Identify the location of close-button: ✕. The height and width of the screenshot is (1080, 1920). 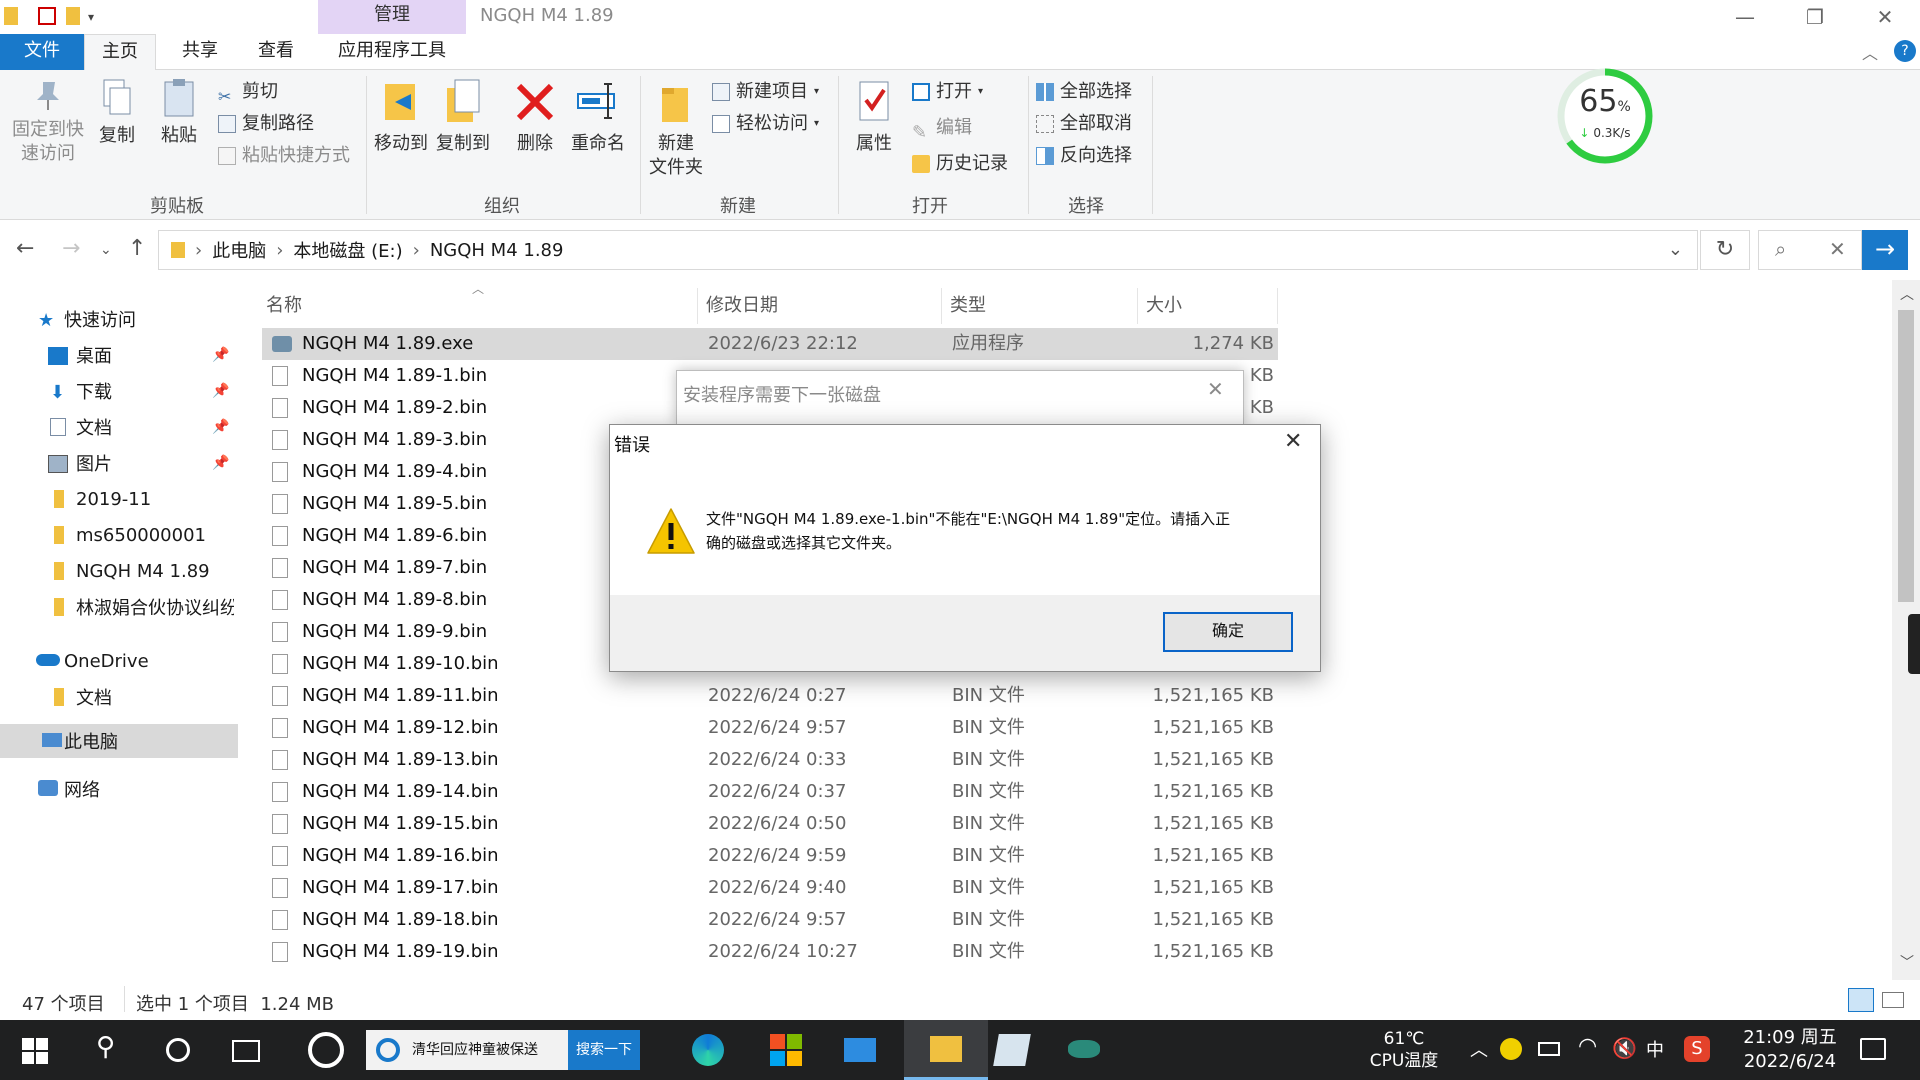
(1885, 17).